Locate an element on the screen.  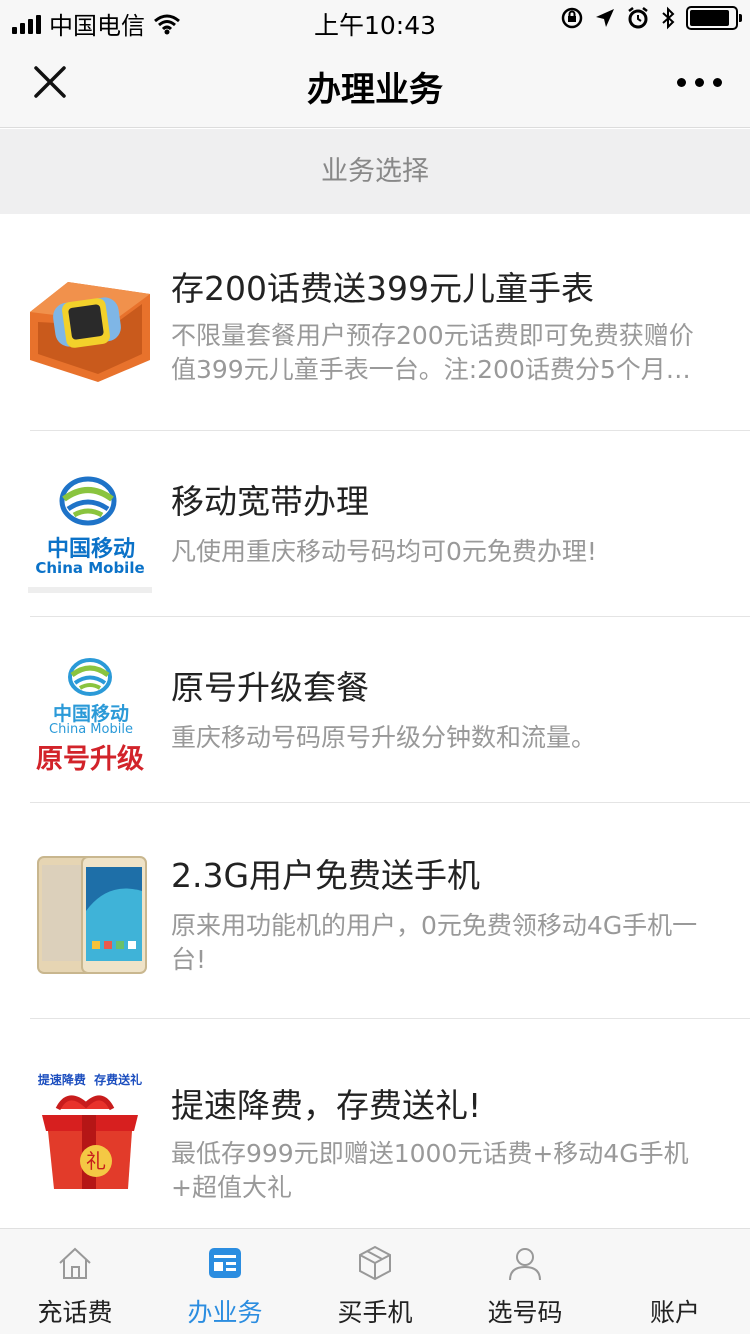
smartphone-image is located at coordinates (90, 913).